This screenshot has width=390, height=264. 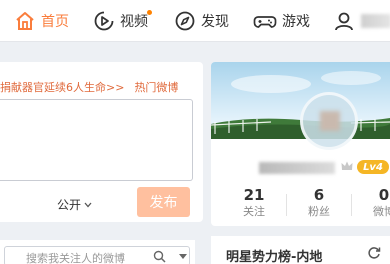 I want to click on compass-icon, so click(x=185, y=21).